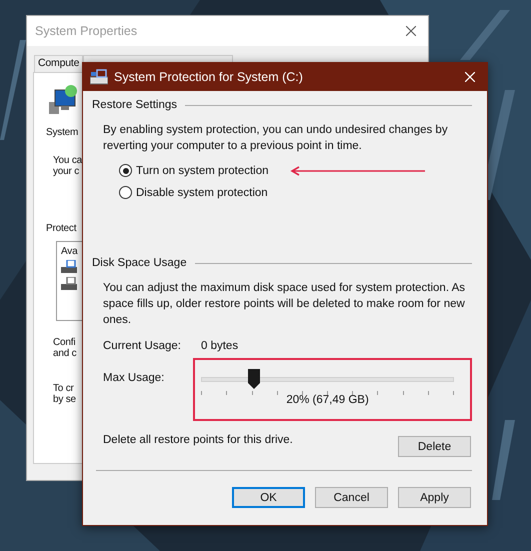 The height and width of the screenshot is (551, 531). Describe the element at coordinates (70, 251) in the screenshot. I see `column-header: Ava` at that location.